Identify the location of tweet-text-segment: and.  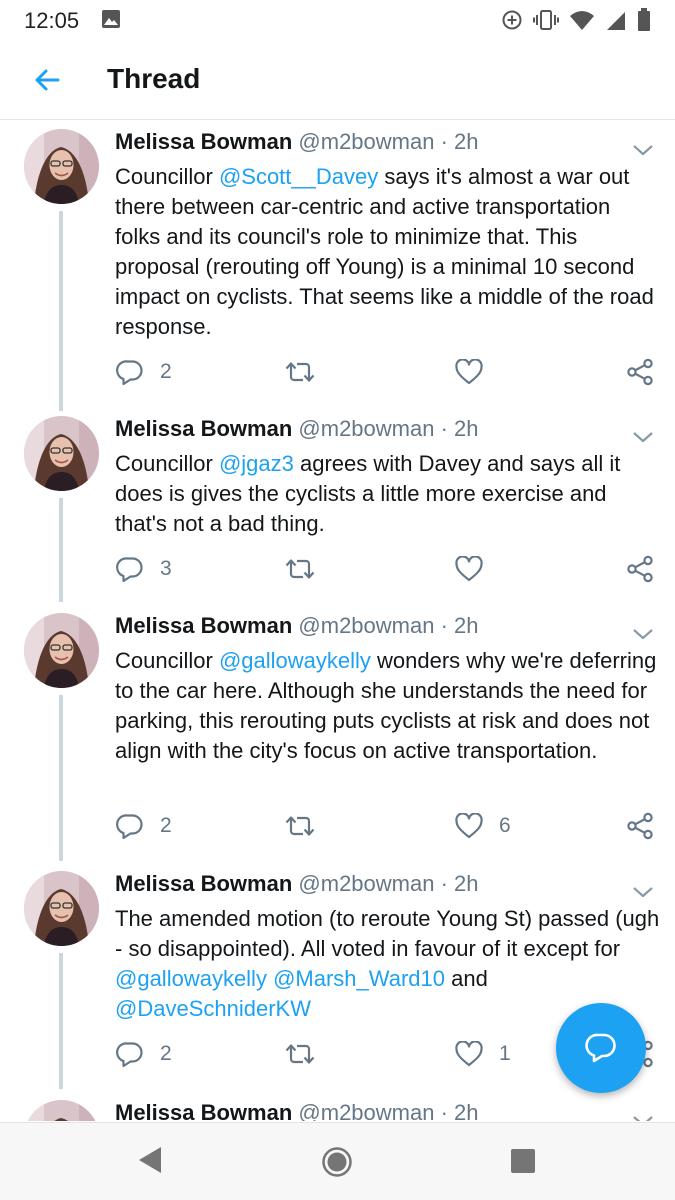
(466, 978).